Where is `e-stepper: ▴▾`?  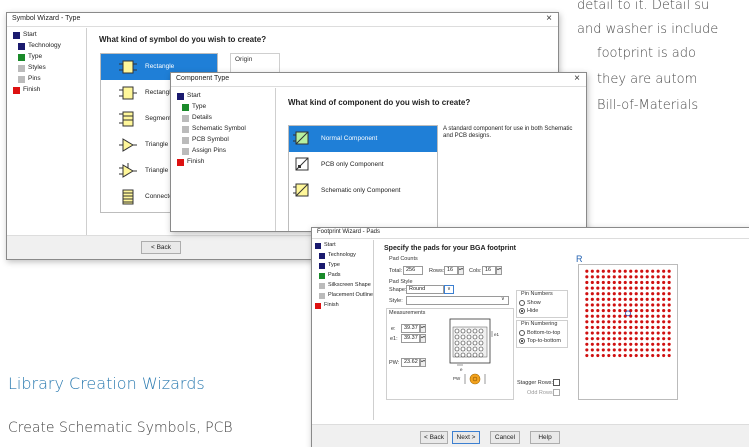 e-stepper: ▴▾ is located at coordinates (423, 328).